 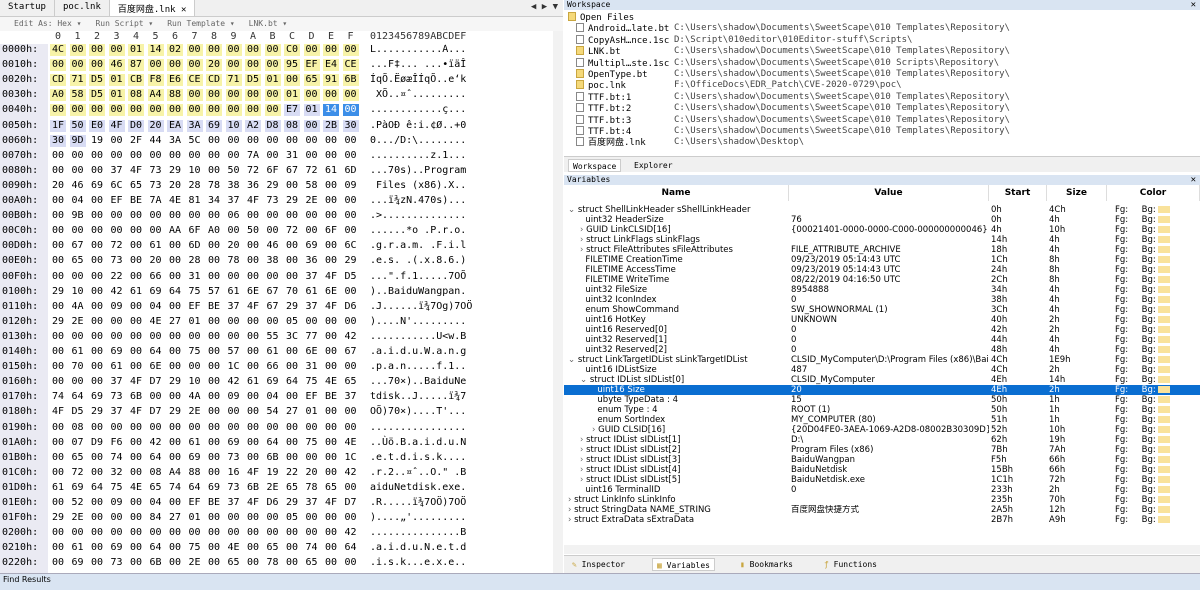 What do you see at coordinates (194, 125) in the screenshot?
I see `hex-byte: 3A` at bounding box center [194, 125].